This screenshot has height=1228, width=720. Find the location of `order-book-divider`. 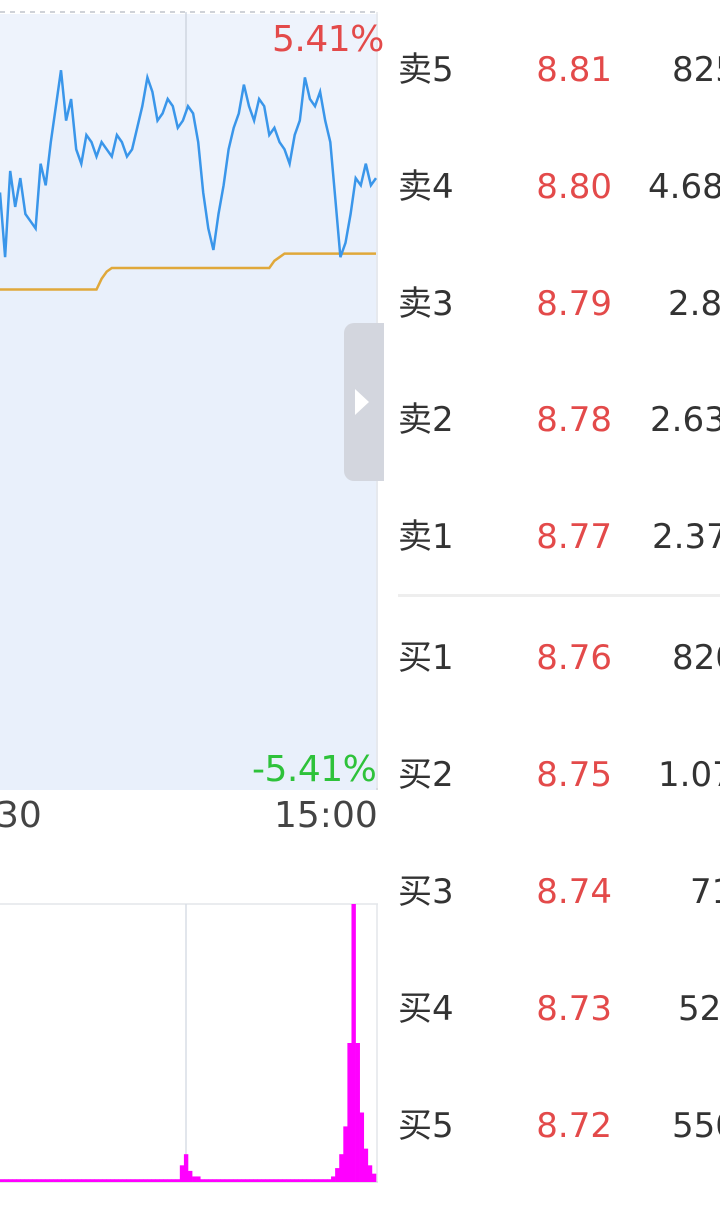

order-book-divider is located at coordinates (559, 595).